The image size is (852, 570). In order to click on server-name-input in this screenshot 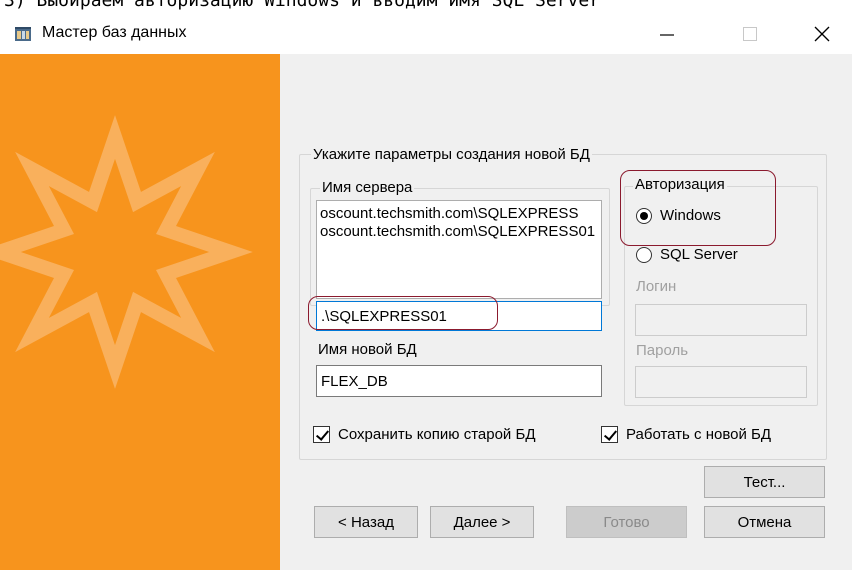, I will do `click(459, 316)`.